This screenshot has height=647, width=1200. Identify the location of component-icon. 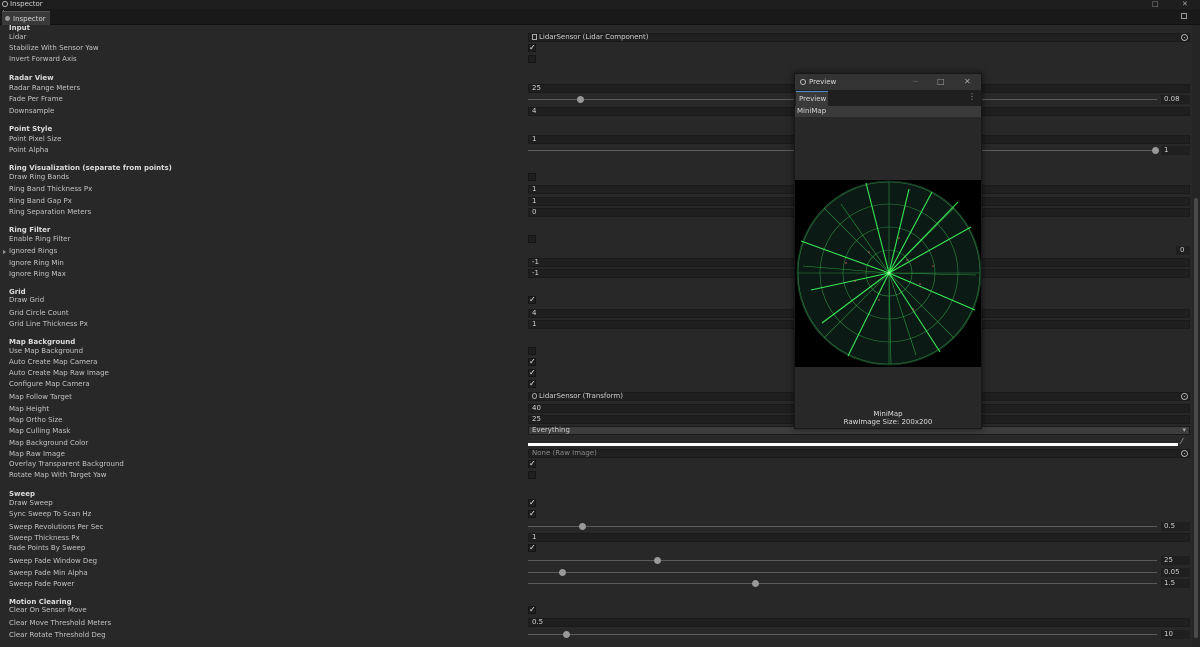
(534, 37).